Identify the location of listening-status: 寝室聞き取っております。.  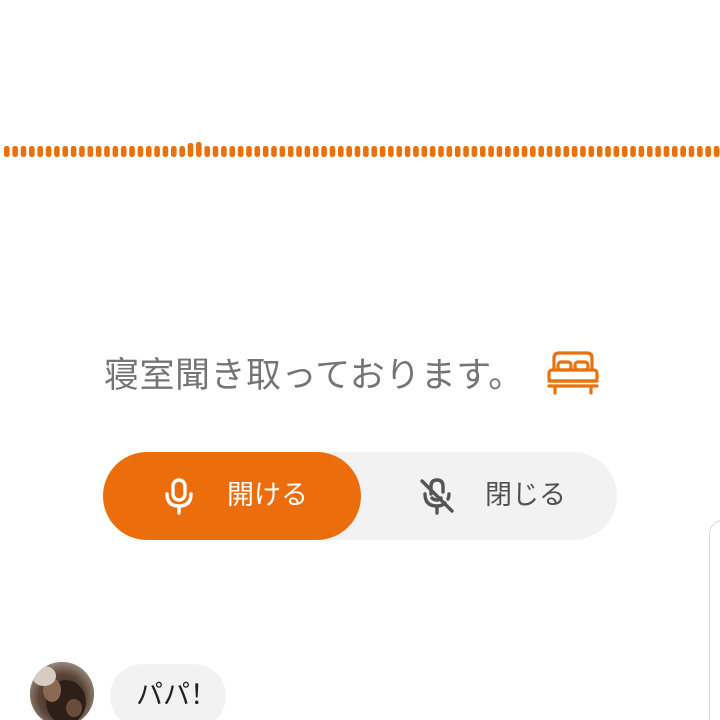
(364, 376).